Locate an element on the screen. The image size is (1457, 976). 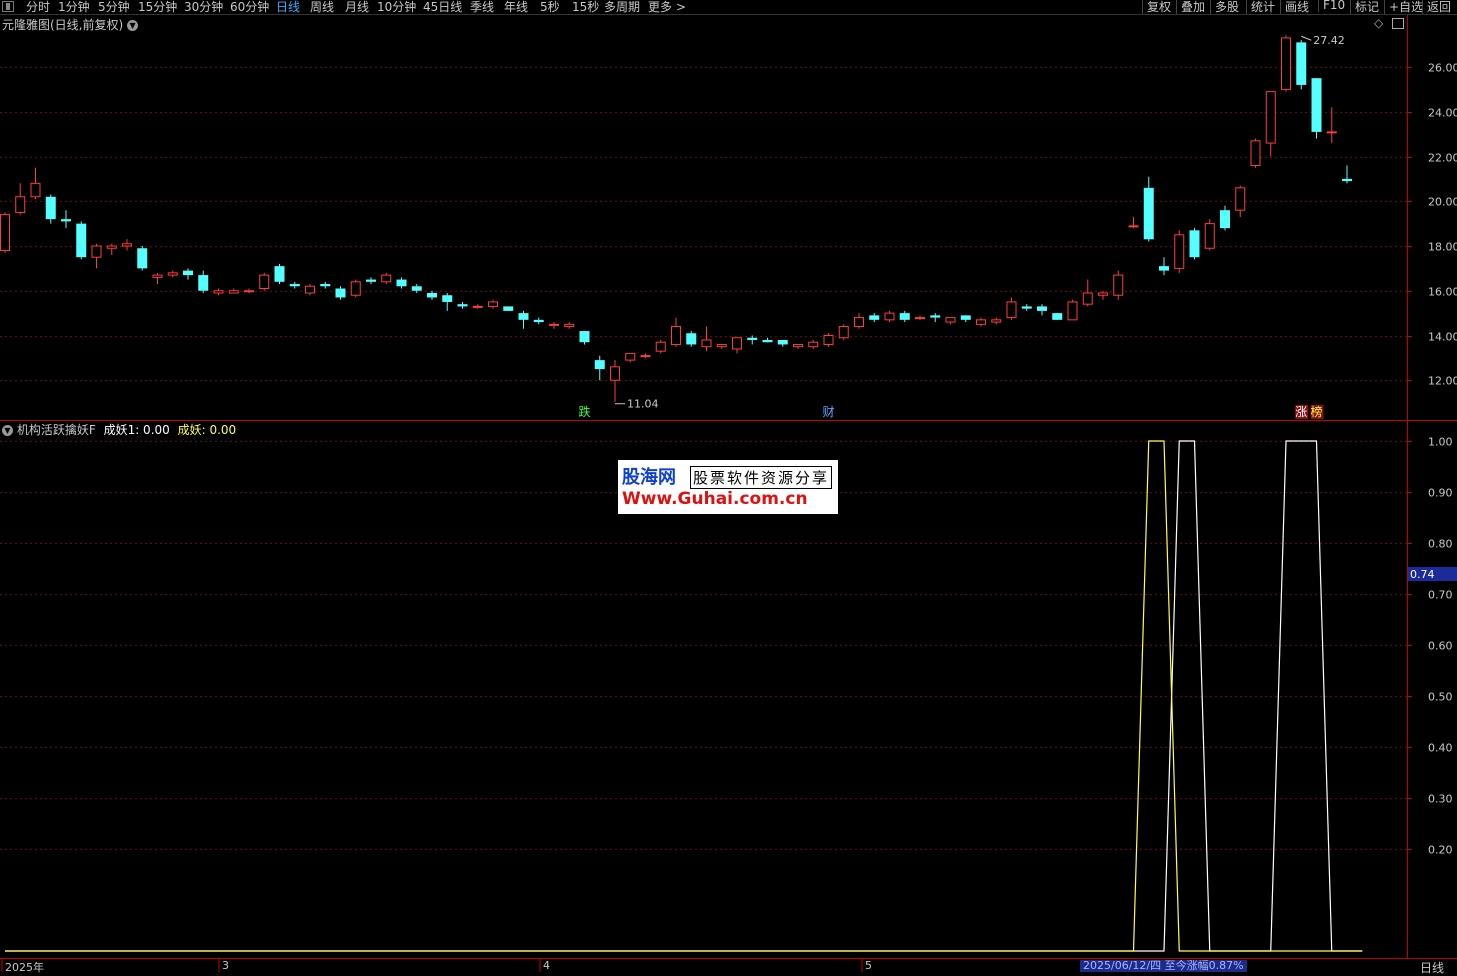
tab-period-3: 15分钟 is located at coordinates (157, 7).